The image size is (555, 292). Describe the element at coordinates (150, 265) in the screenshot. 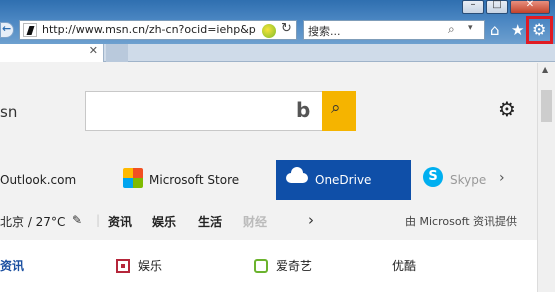

I see `link-entertainment: 娱乐` at that location.